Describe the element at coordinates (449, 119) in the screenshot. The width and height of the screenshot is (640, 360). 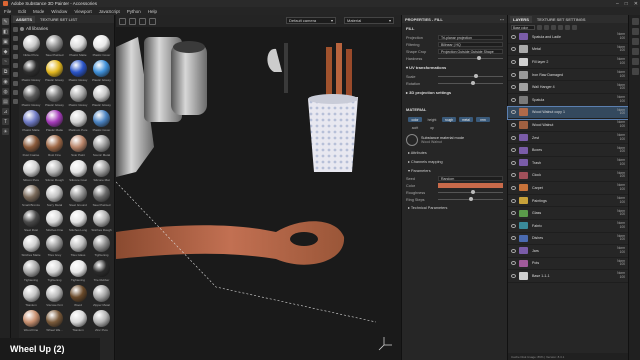
I see `channel-rough-button: rough` at that location.